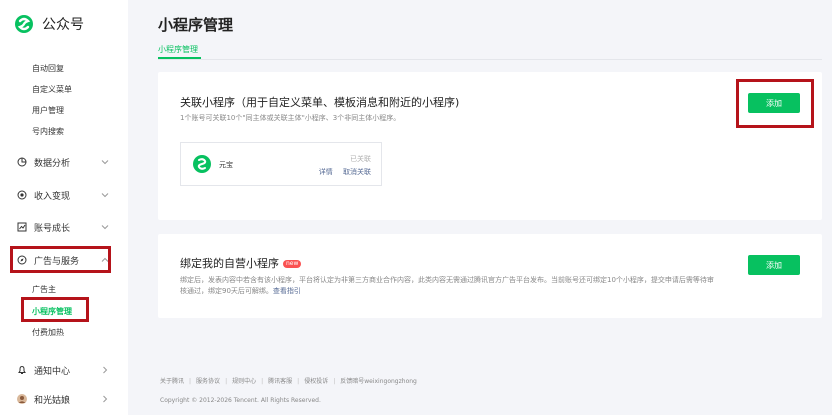  What do you see at coordinates (178, 49) in the screenshot?
I see `tab-mini-program-management: 小程序管理` at bounding box center [178, 49].